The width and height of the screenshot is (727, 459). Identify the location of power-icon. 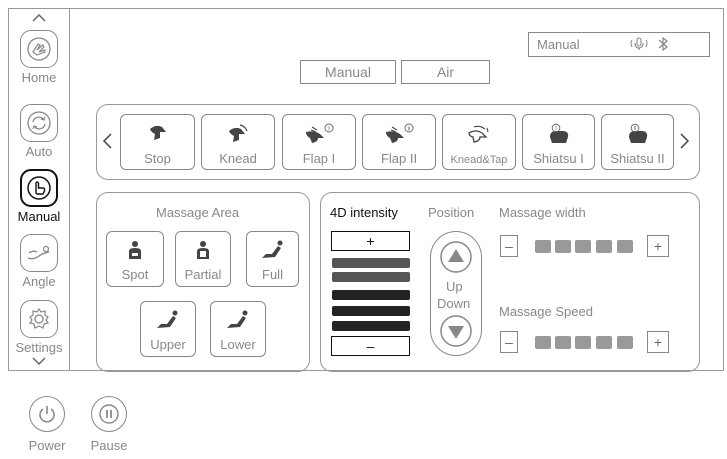
(47, 414).